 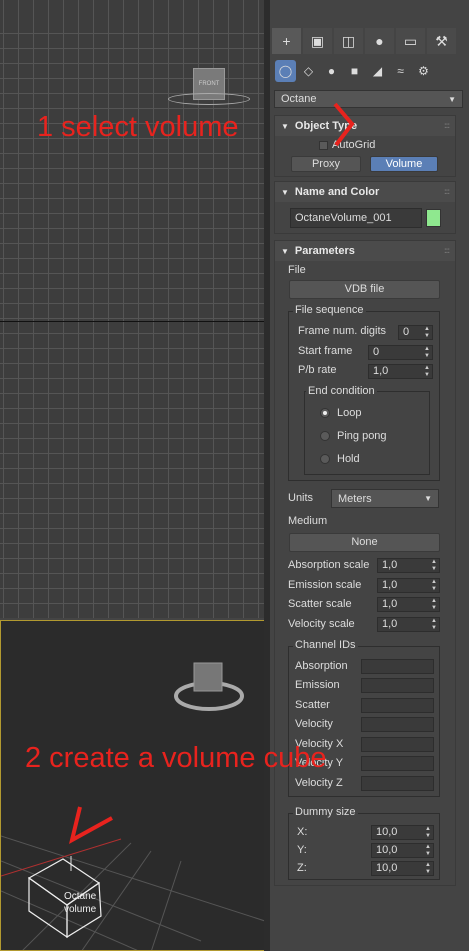 What do you see at coordinates (325, 351) in the screenshot?
I see `start-frame-label: Start frame` at bounding box center [325, 351].